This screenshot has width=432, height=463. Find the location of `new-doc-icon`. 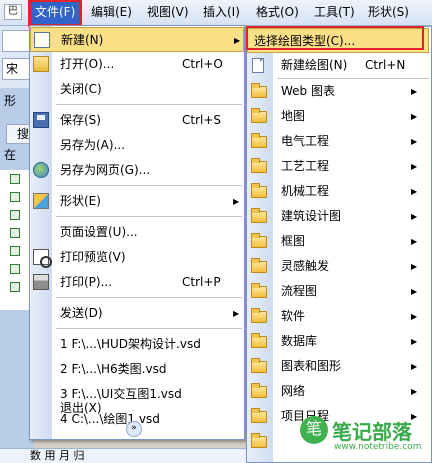

new-doc-icon is located at coordinates (42, 40).